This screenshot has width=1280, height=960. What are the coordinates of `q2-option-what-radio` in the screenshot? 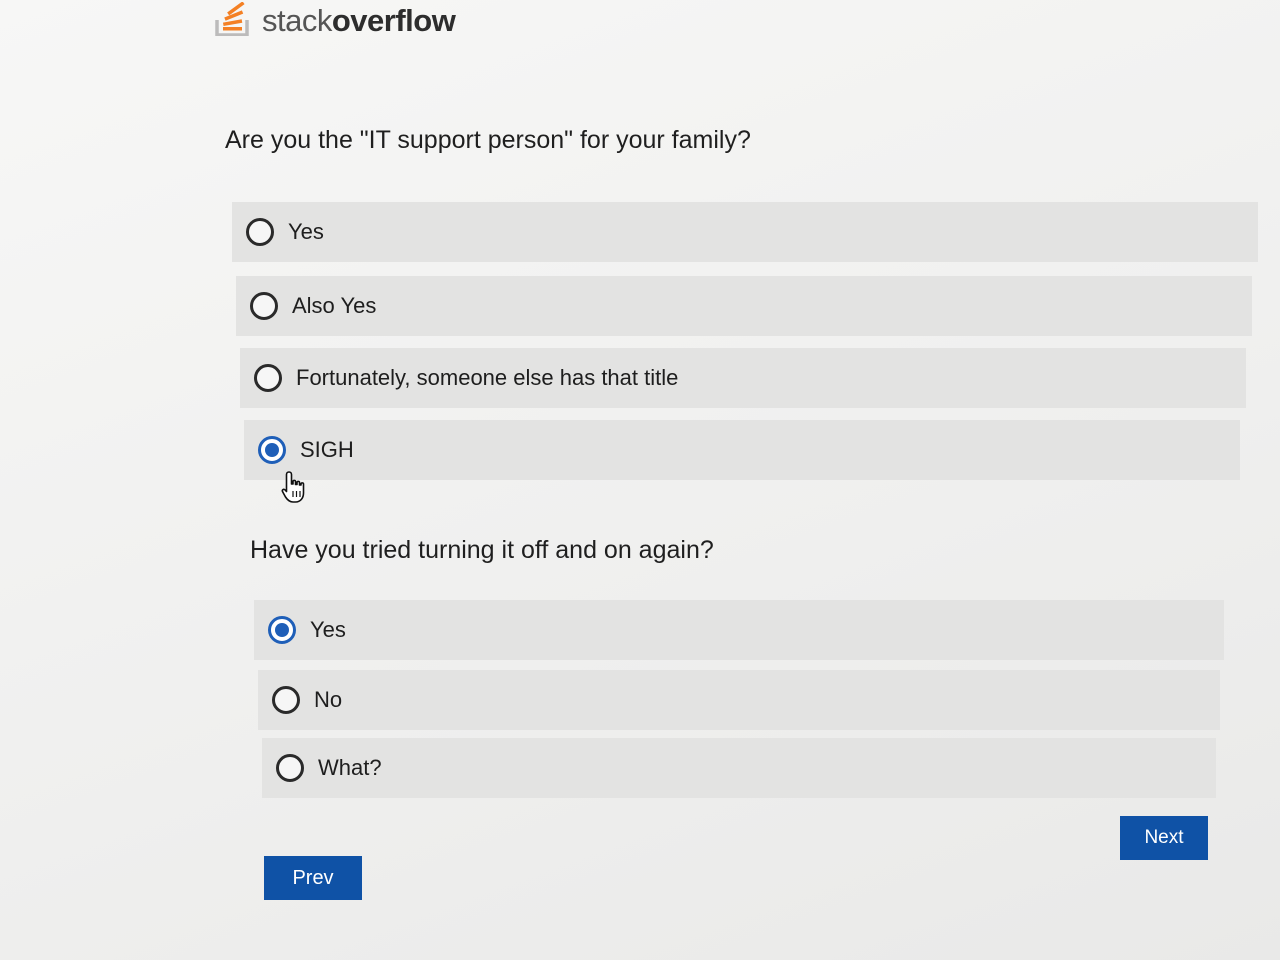 It's located at (290, 768).